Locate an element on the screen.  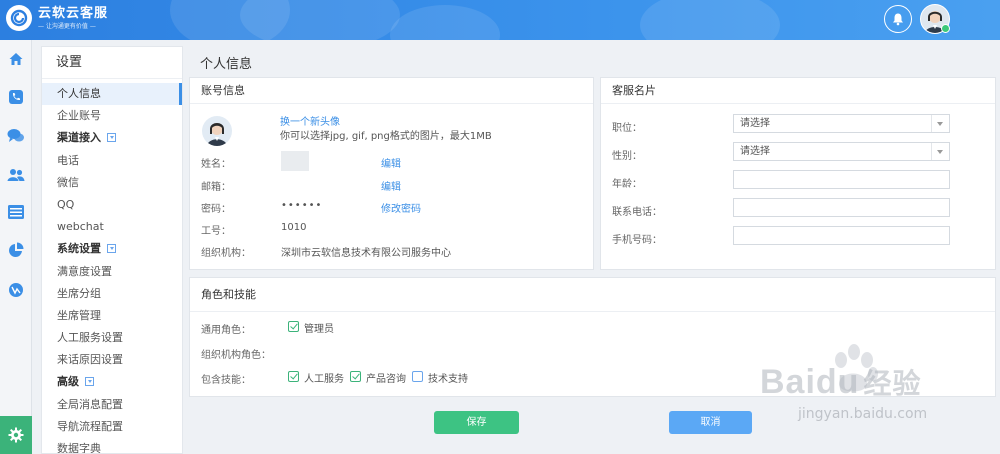
position-label: 职位： is located at coordinates (627, 128).